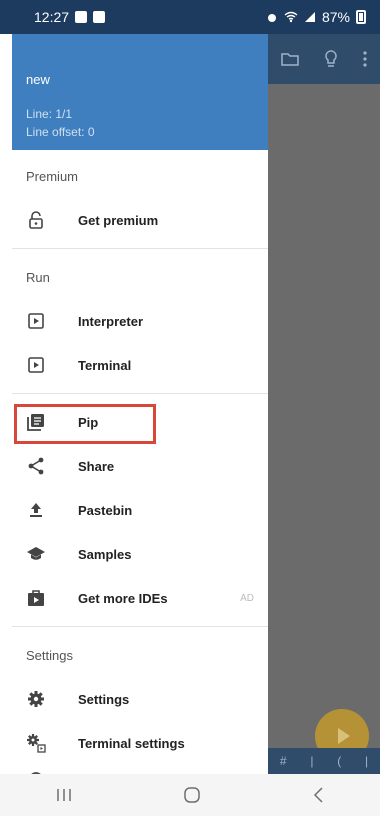 The image size is (380, 816). I want to click on menu-item-settings: Settings, so click(140, 699).